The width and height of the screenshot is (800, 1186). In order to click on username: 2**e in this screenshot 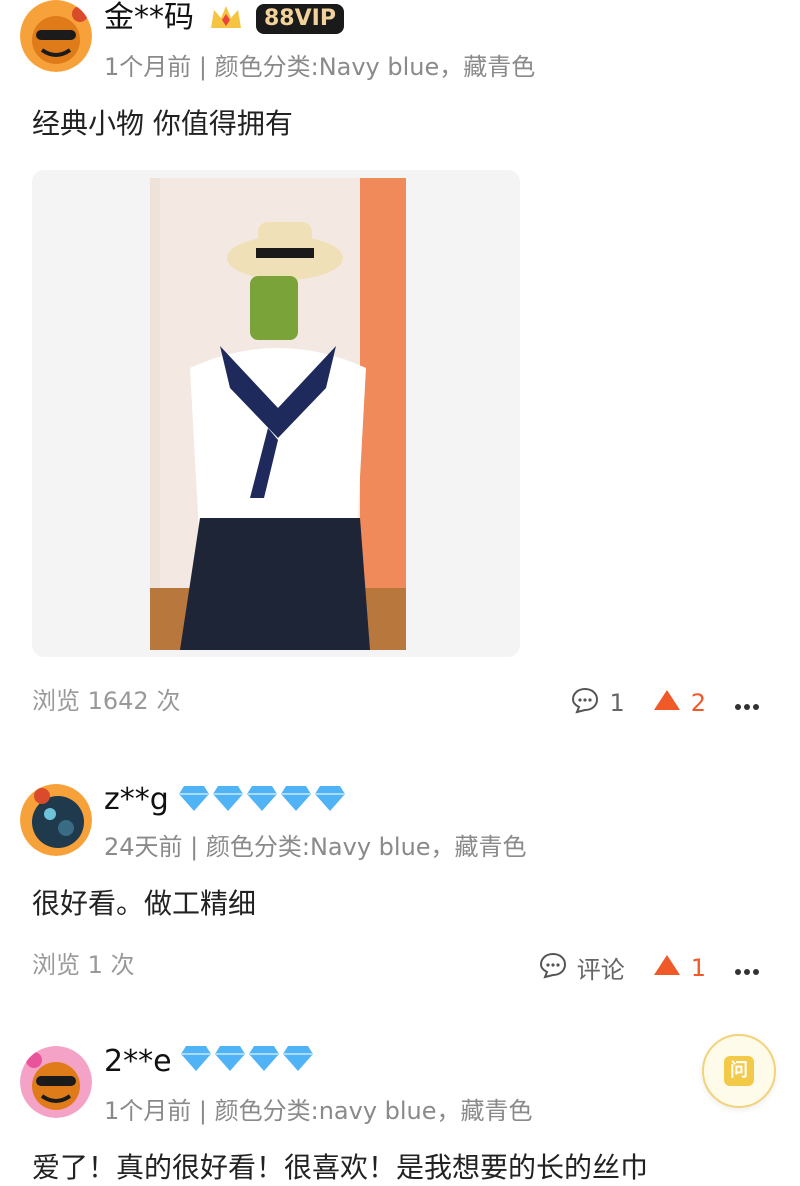, I will do `click(138, 1062)`.